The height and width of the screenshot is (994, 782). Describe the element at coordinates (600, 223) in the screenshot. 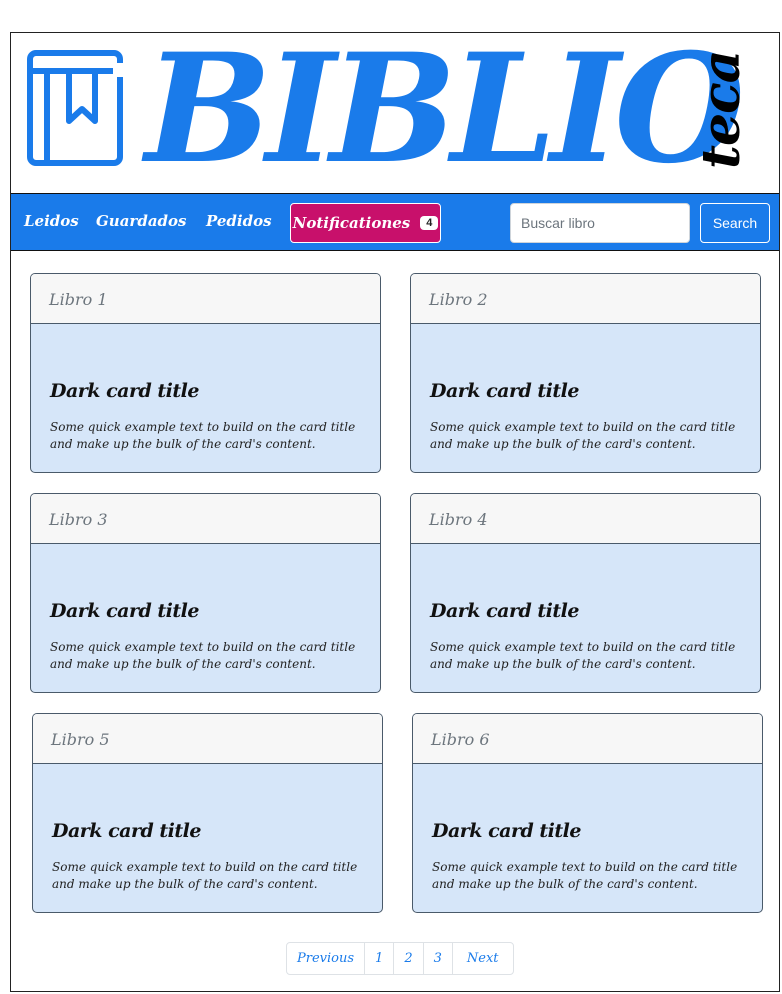

I see `search-input` at that location.